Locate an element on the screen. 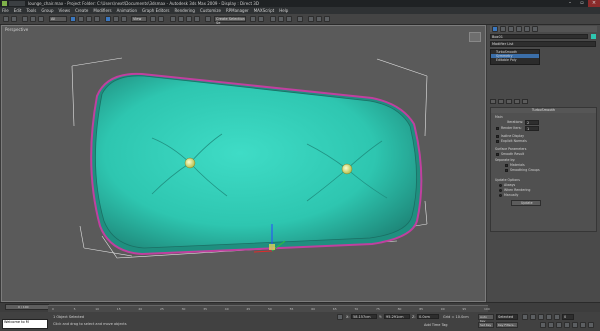 This screenshot has height=331, width=600. zoom-all-icon is located at coordinates (551, 325).